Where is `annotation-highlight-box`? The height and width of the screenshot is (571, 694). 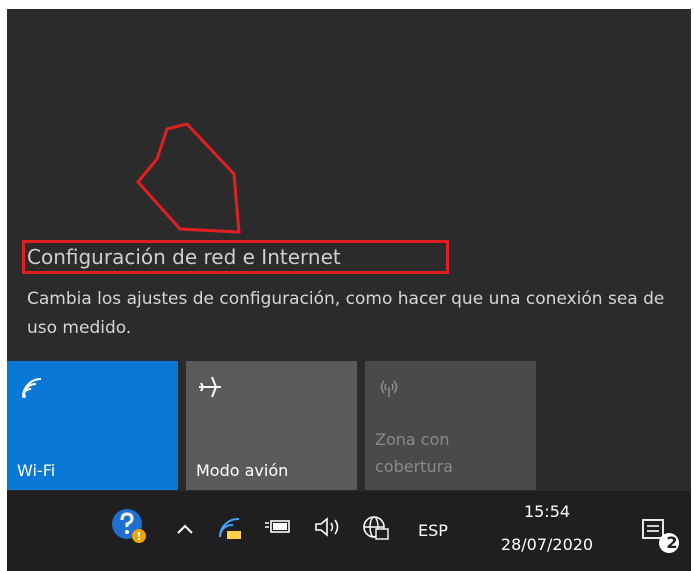 annotation-highlight-box is located at coordinates (235, 257).